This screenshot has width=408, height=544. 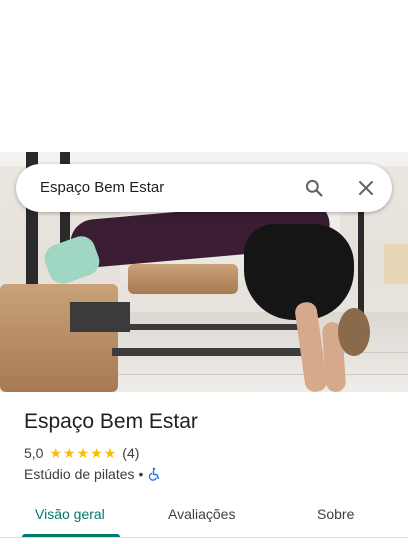 I want to click on photo-pilates-chair, so click(x=59, y=338).